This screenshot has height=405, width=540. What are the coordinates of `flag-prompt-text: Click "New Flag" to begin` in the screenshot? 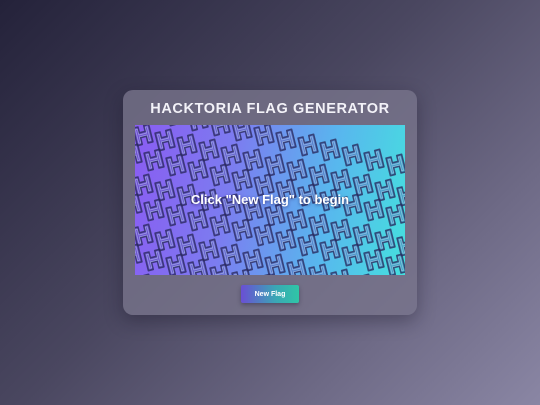 It's located at (270, 199).